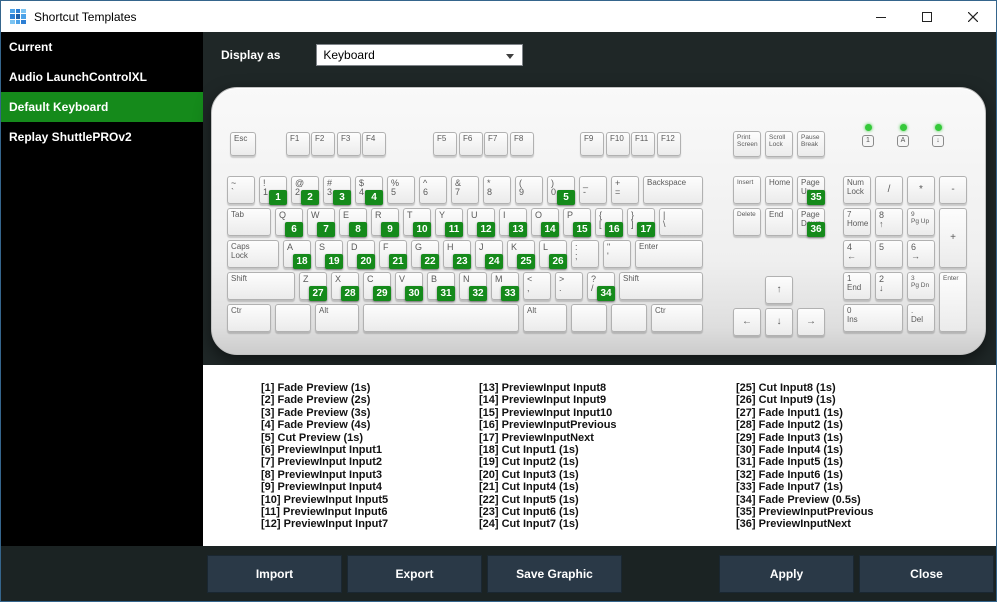 The height and width of the screenshot is (602, 997). Describe the element at coordinates (465, 190) in the screenshot. I see `keyboard-key-7: & 7` at that location.